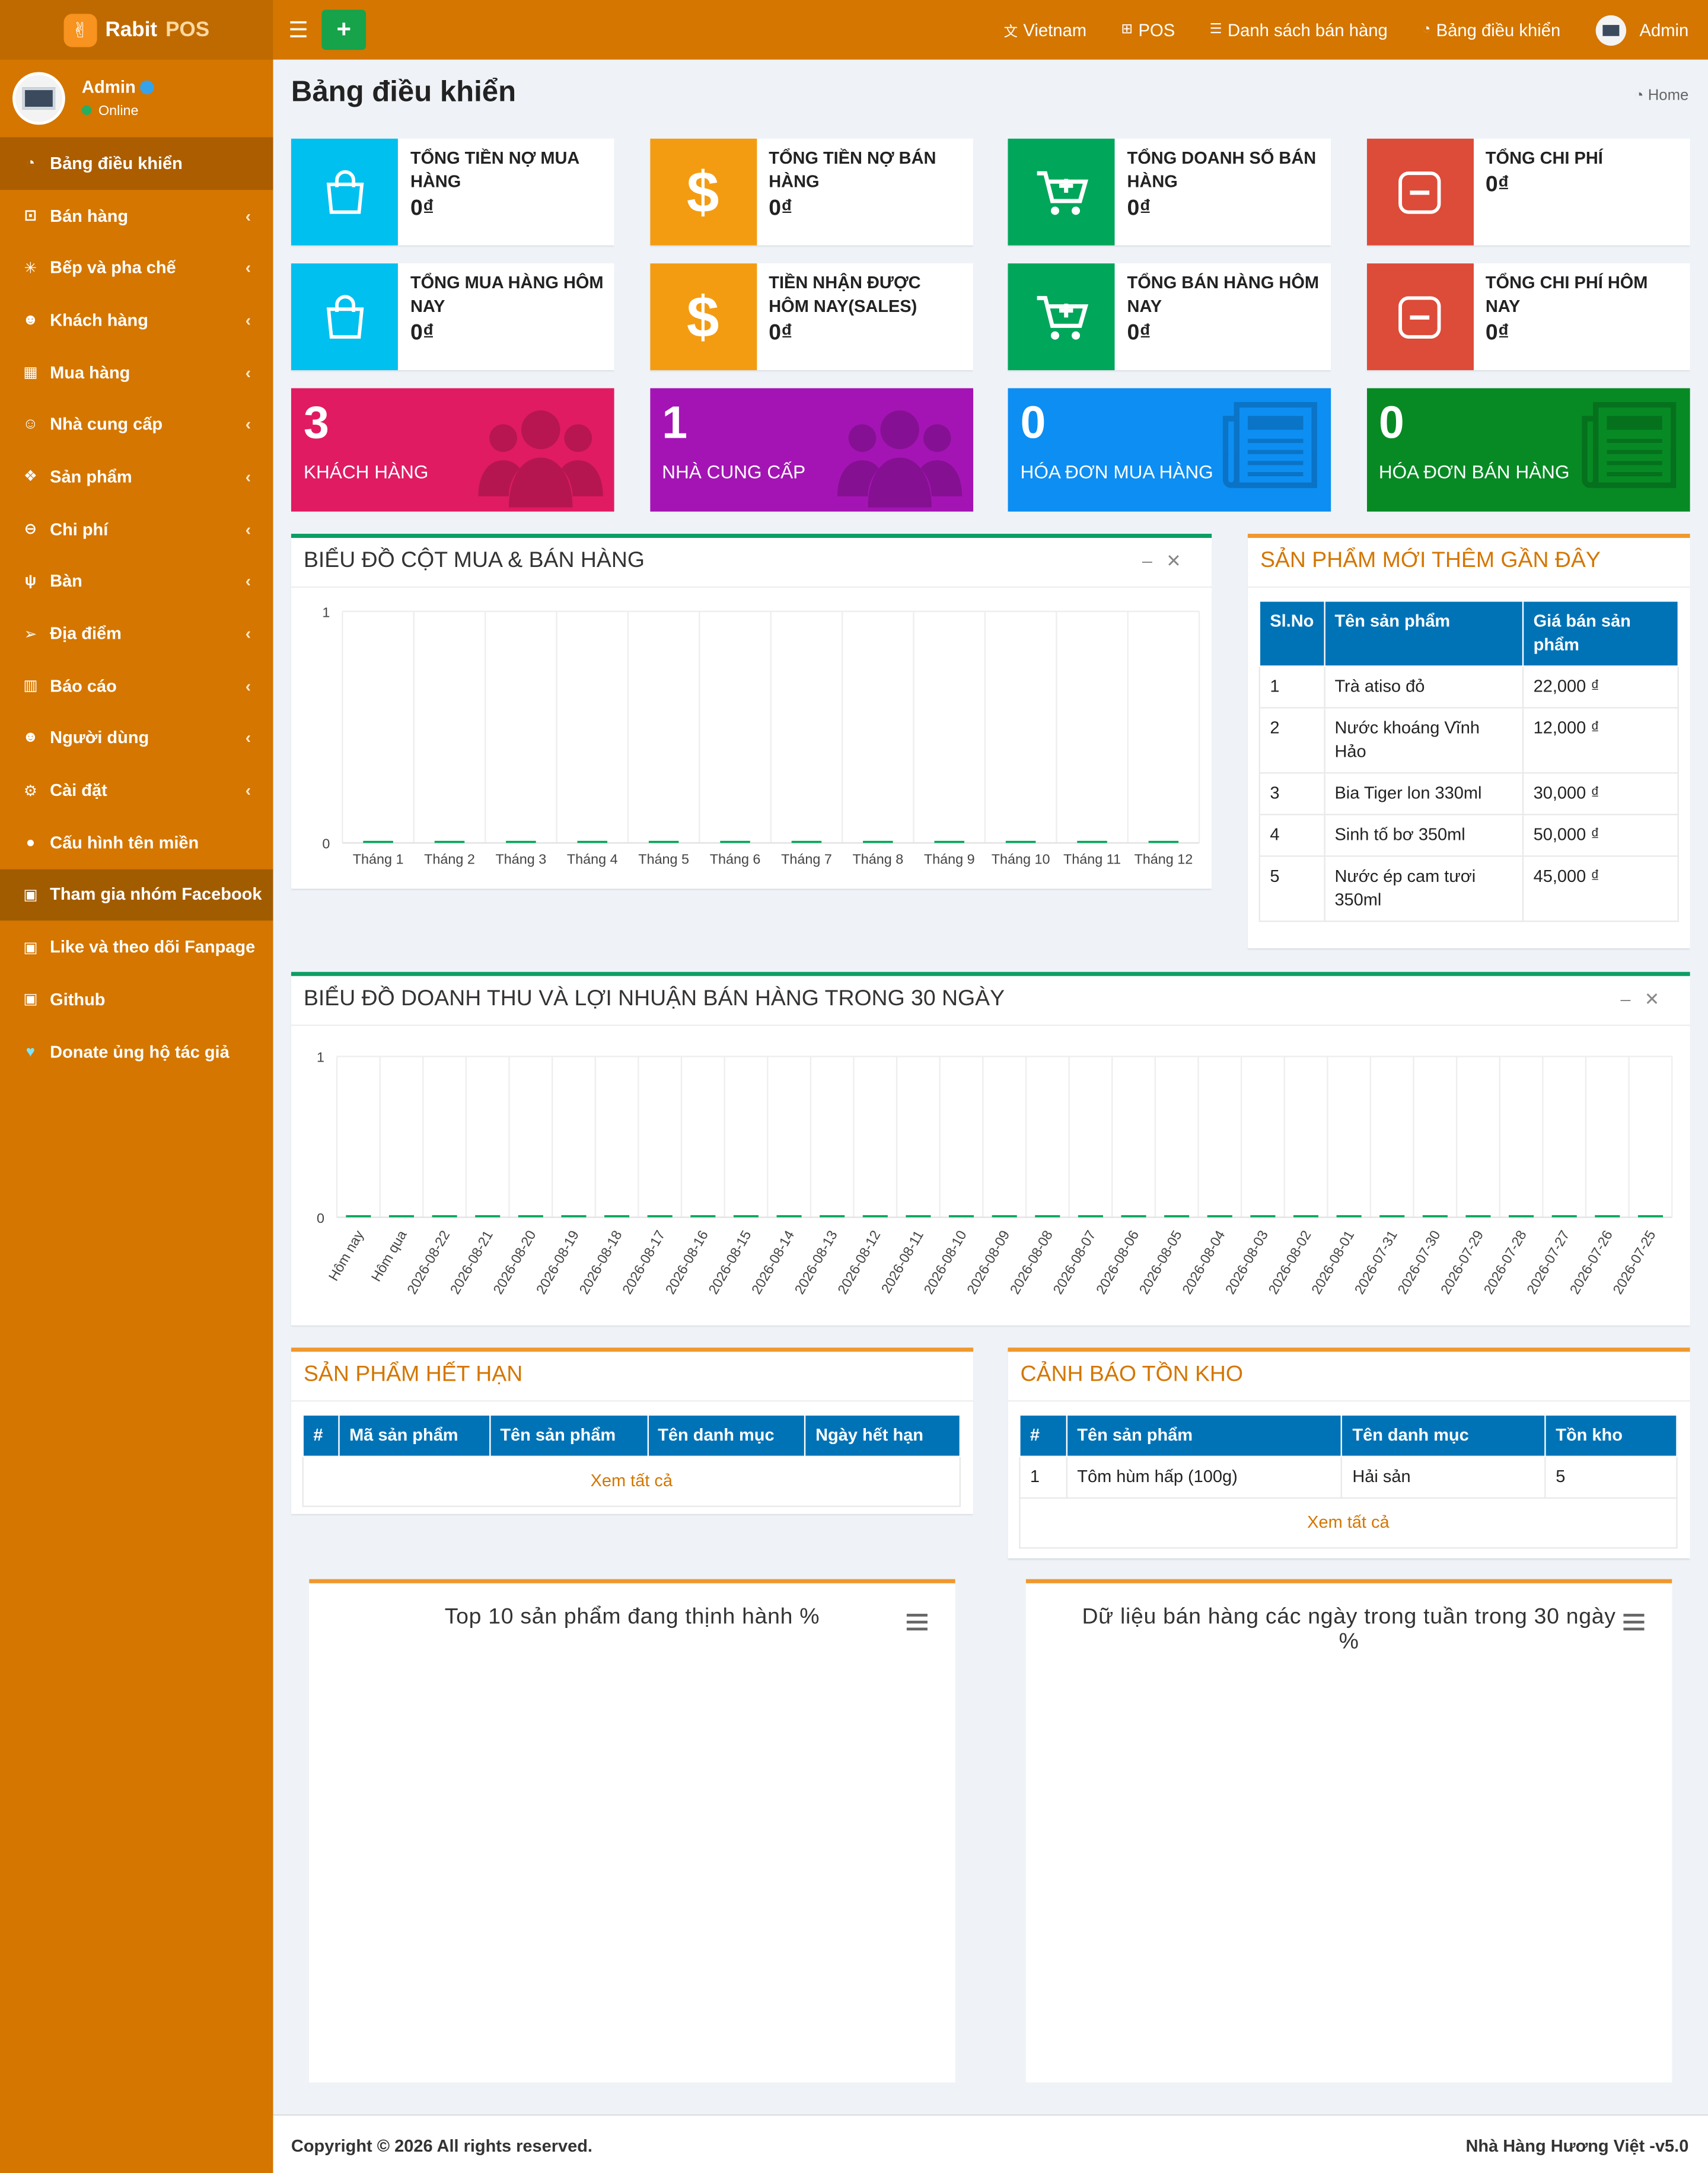 Image resolution: width=1708 pixels, height=2173 pixels. Describe the element at coordinates (686, 1262) in the screenshot. I see `x-tick-label: 2026-08-16` at that location.